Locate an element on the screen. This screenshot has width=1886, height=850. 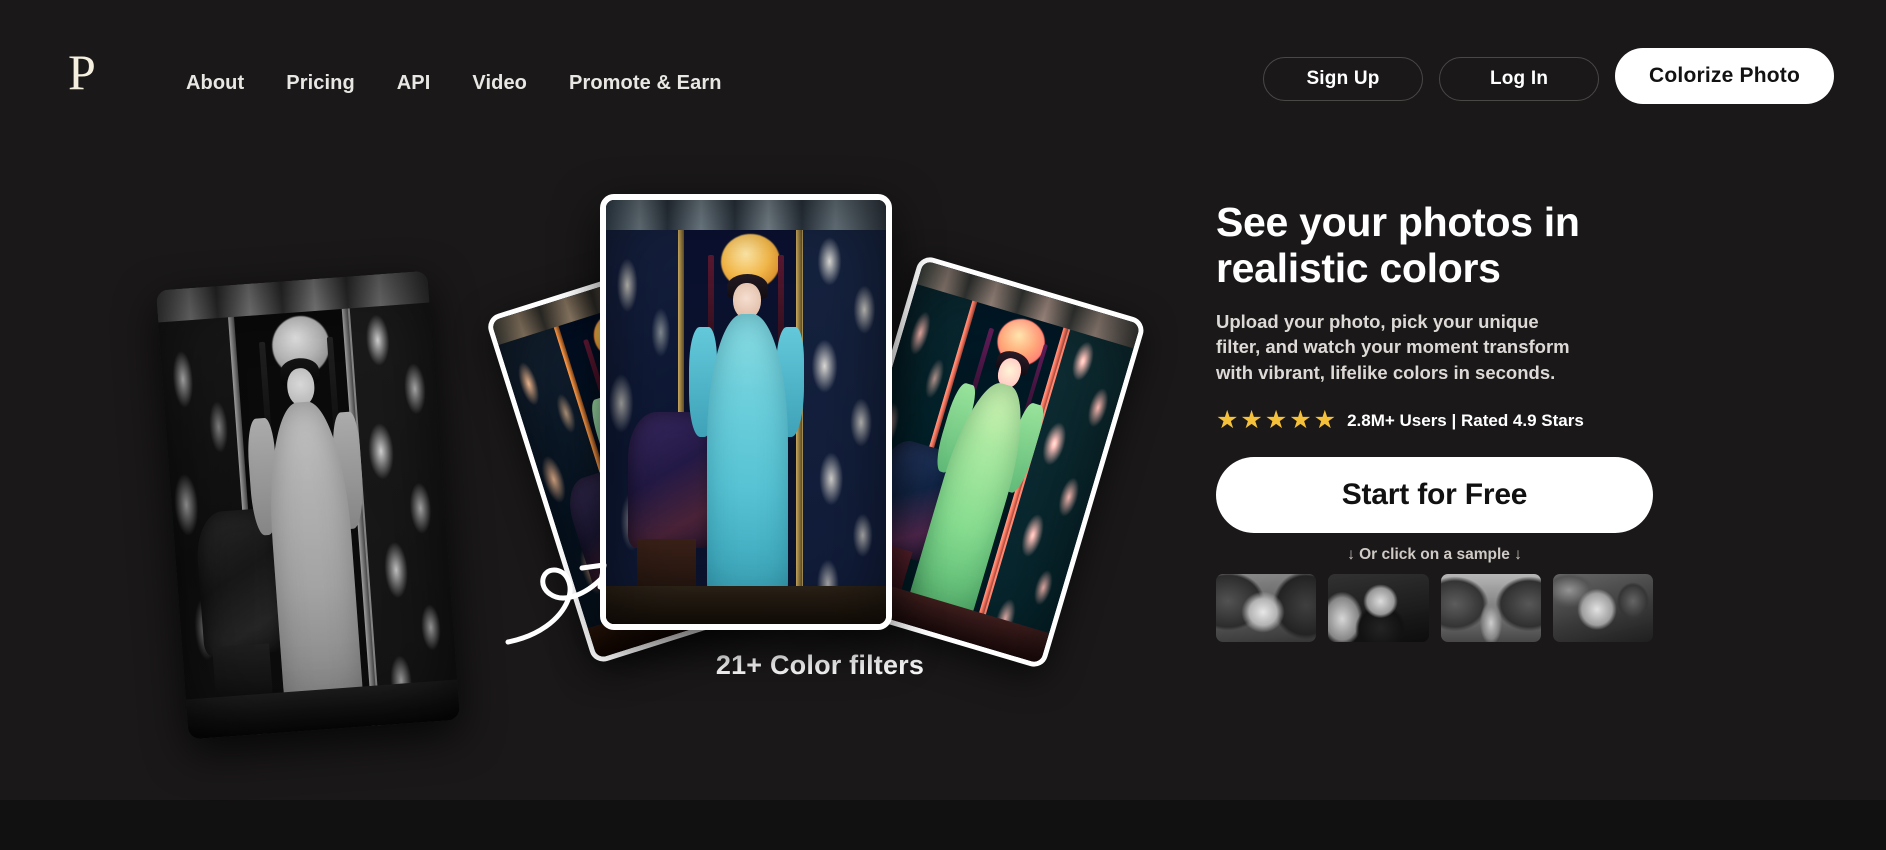
colorize-photo-button: Colorize Photo is located at coordinates (1724, 76).